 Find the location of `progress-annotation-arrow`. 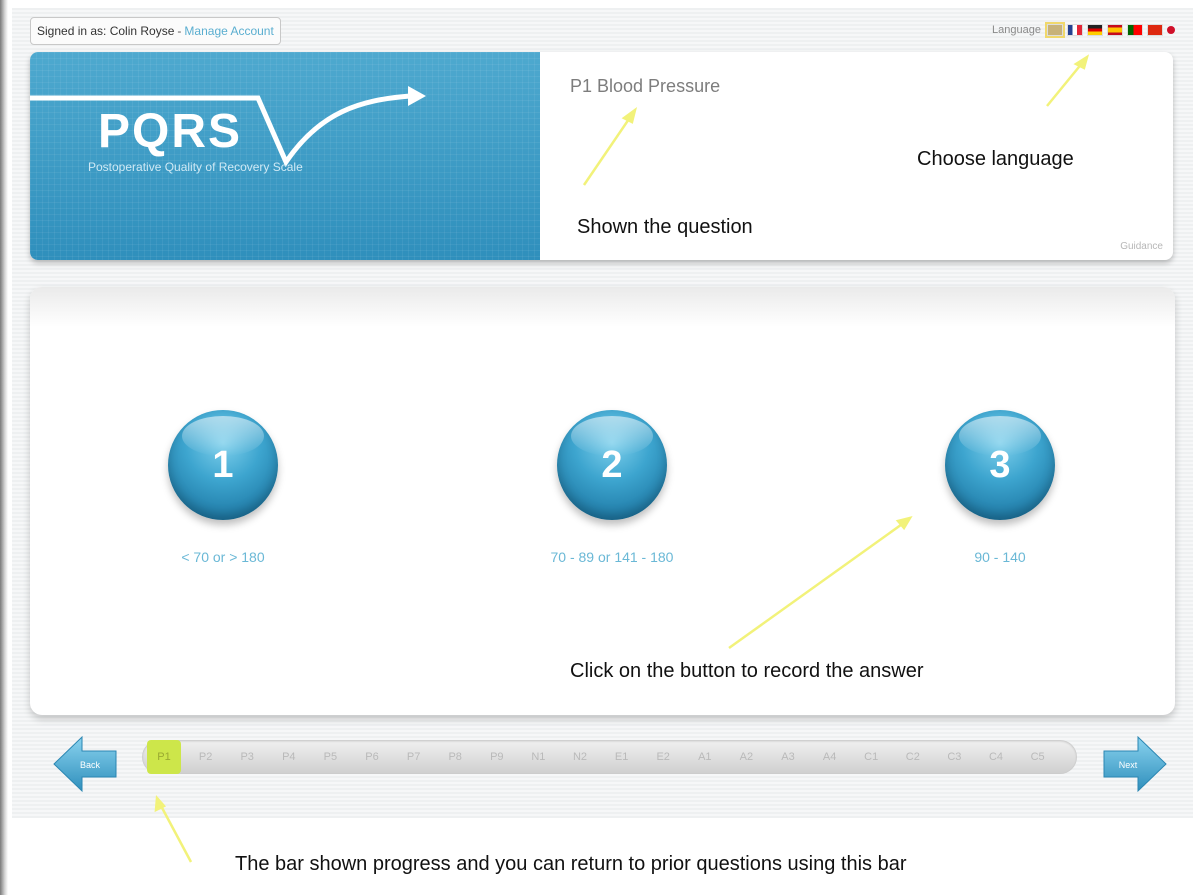

progress-annotation-arrow is located at coordinates (175, 833).